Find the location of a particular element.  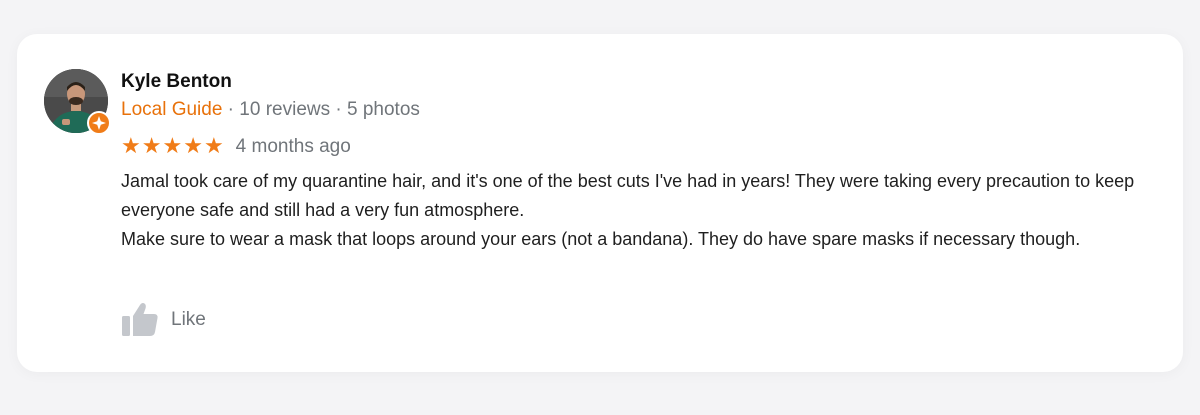

review-time: 4 months ago is located at coordinates (293, 146).